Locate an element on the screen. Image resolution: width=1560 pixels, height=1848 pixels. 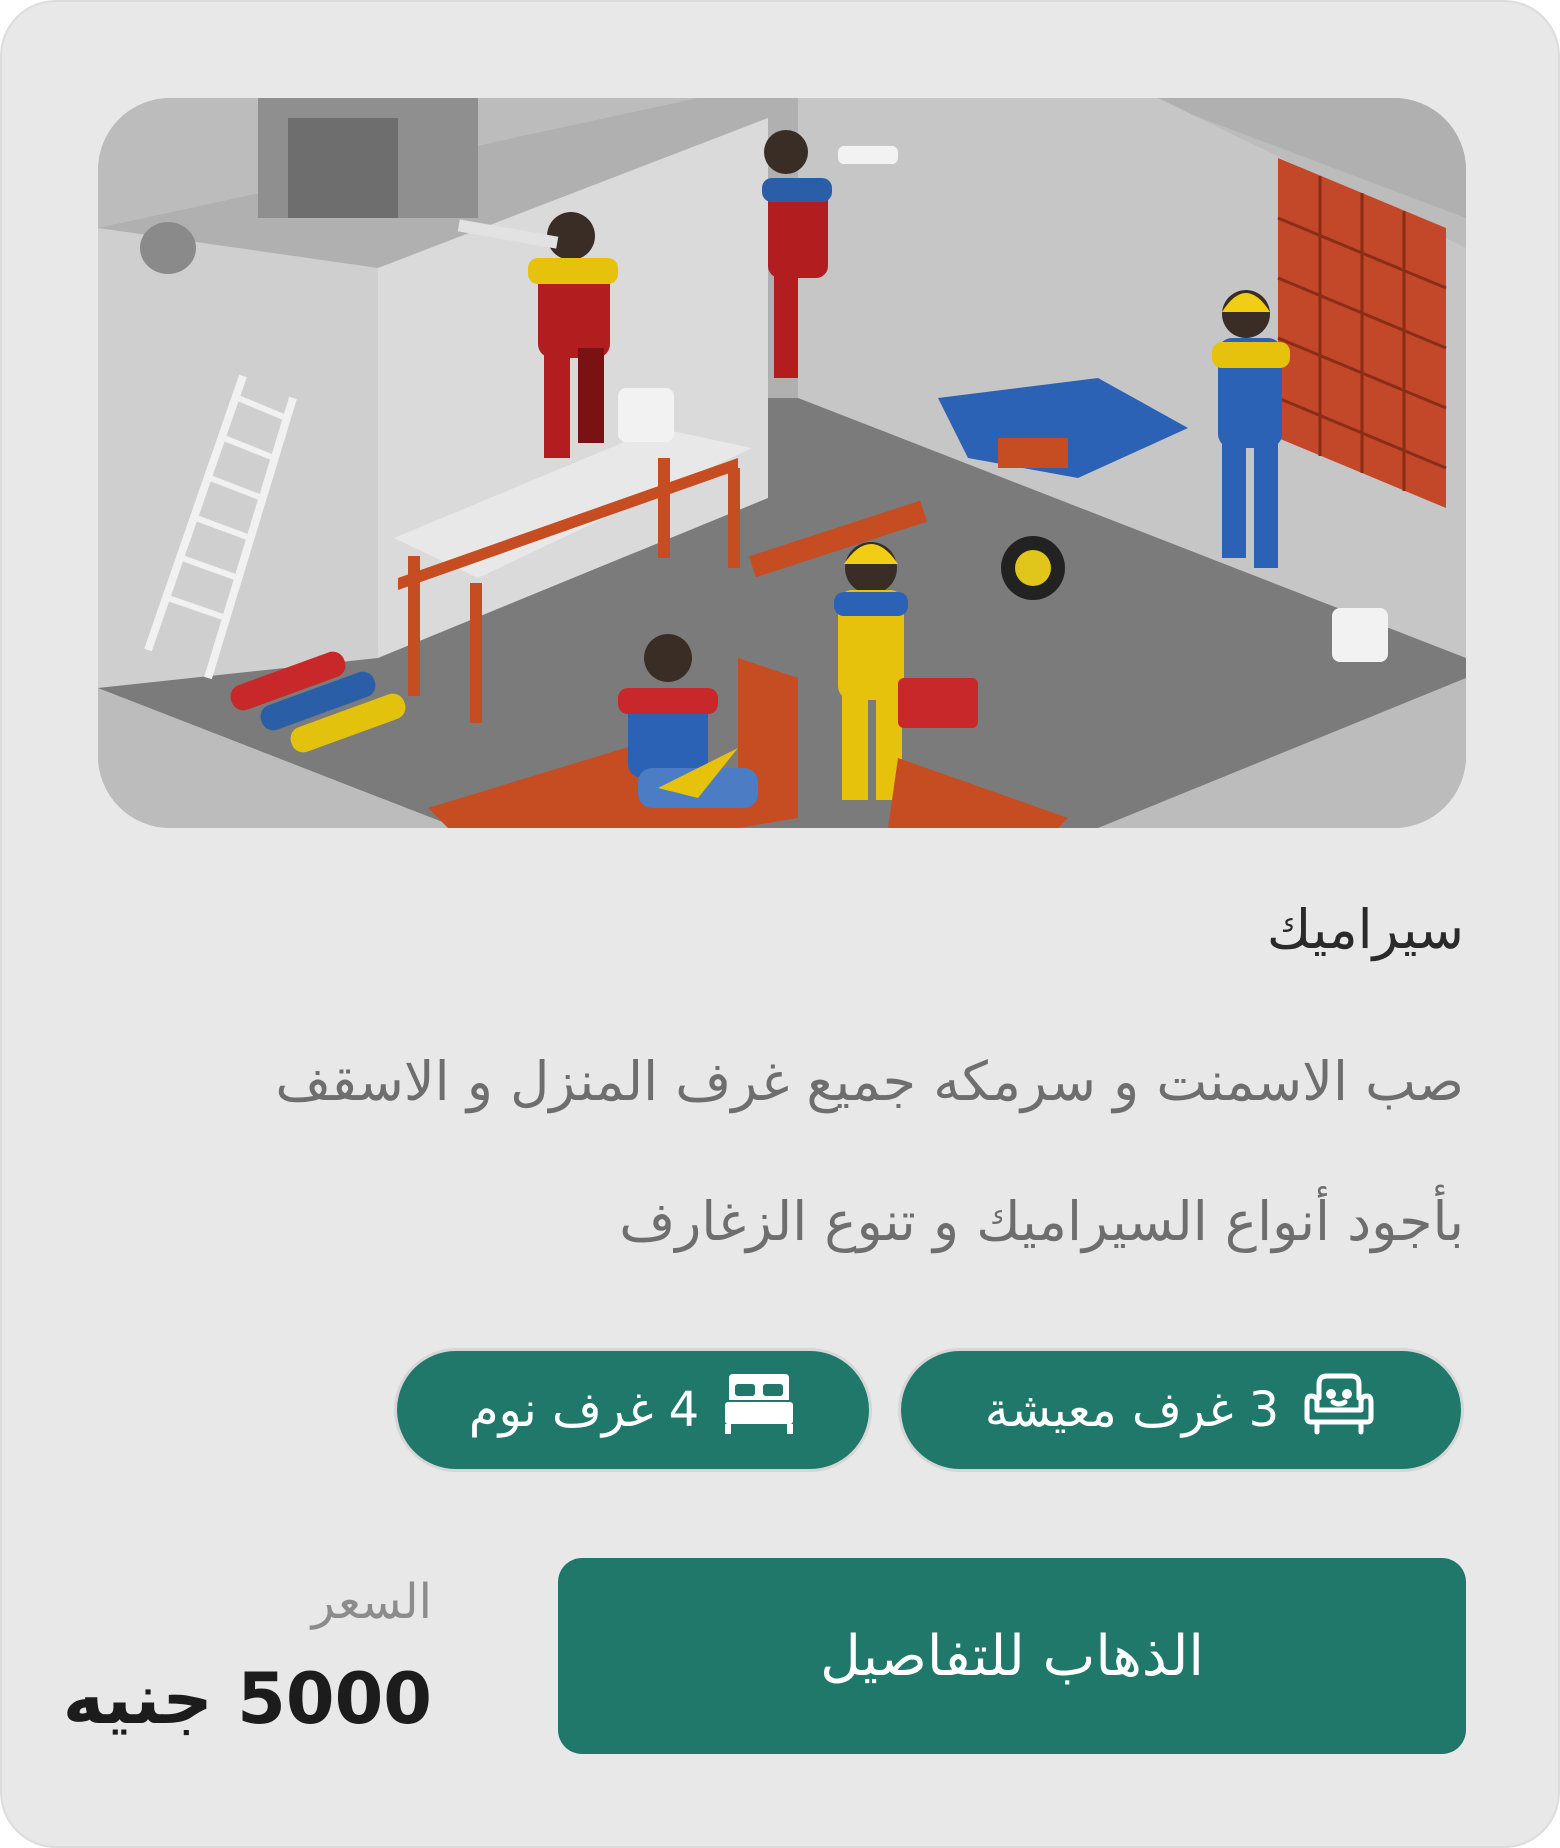
price-value: 5000 جنيه is located at coordinates (247, 1699).